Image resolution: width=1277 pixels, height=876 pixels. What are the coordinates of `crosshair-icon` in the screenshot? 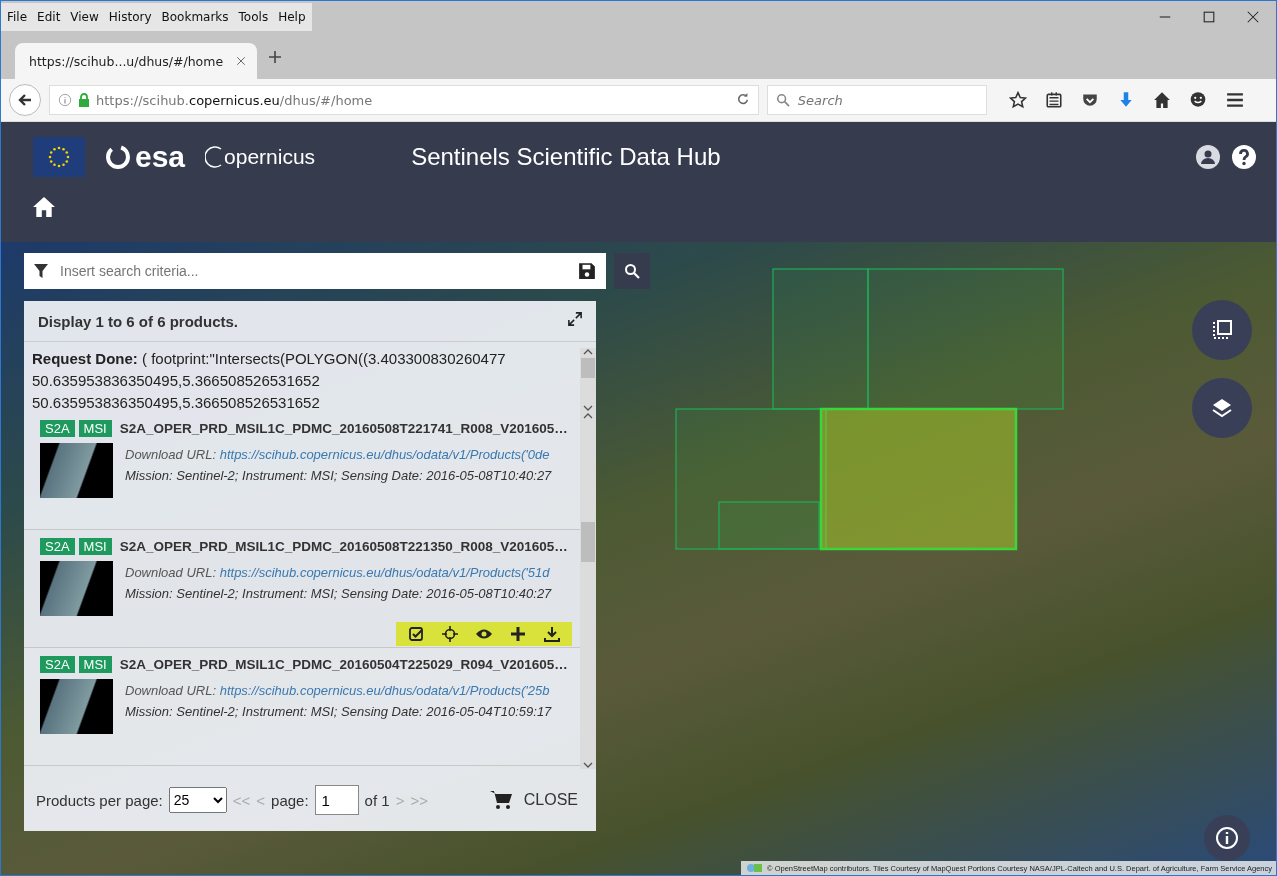 It's located at (450, 634).